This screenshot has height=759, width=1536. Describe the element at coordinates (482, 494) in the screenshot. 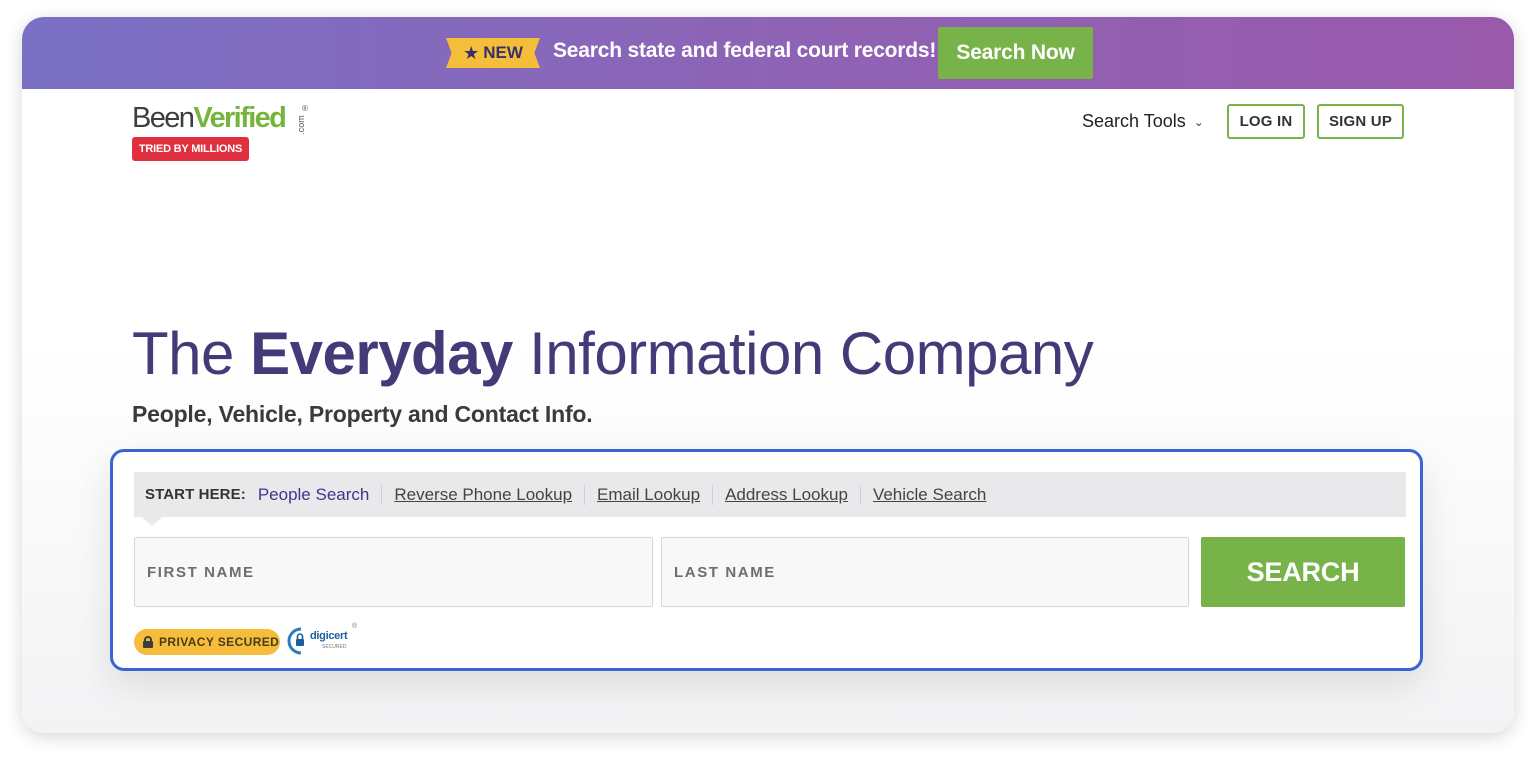

I see `tab-reverse-phone-lookup: Reverse Phone Lookup` at that location.